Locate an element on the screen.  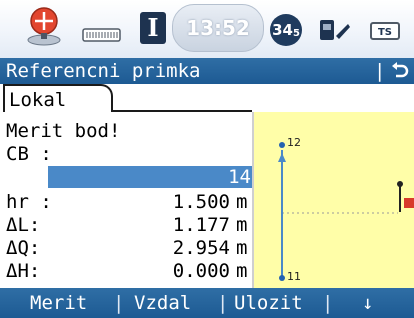
dl-unit: m is located at coordinates (242, 225).